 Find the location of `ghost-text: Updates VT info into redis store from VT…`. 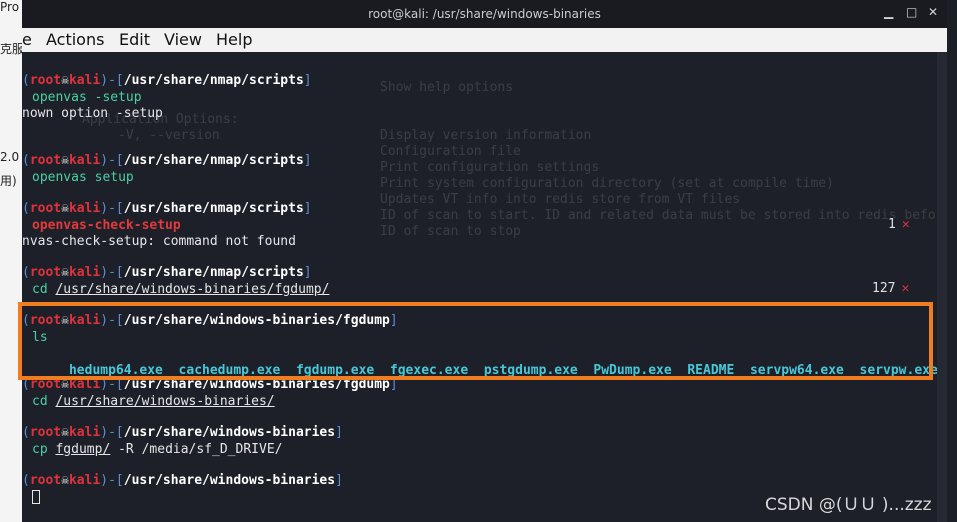

ghost-text: Updates VT info into redis store from VT… is located at coordinates (560, 199).